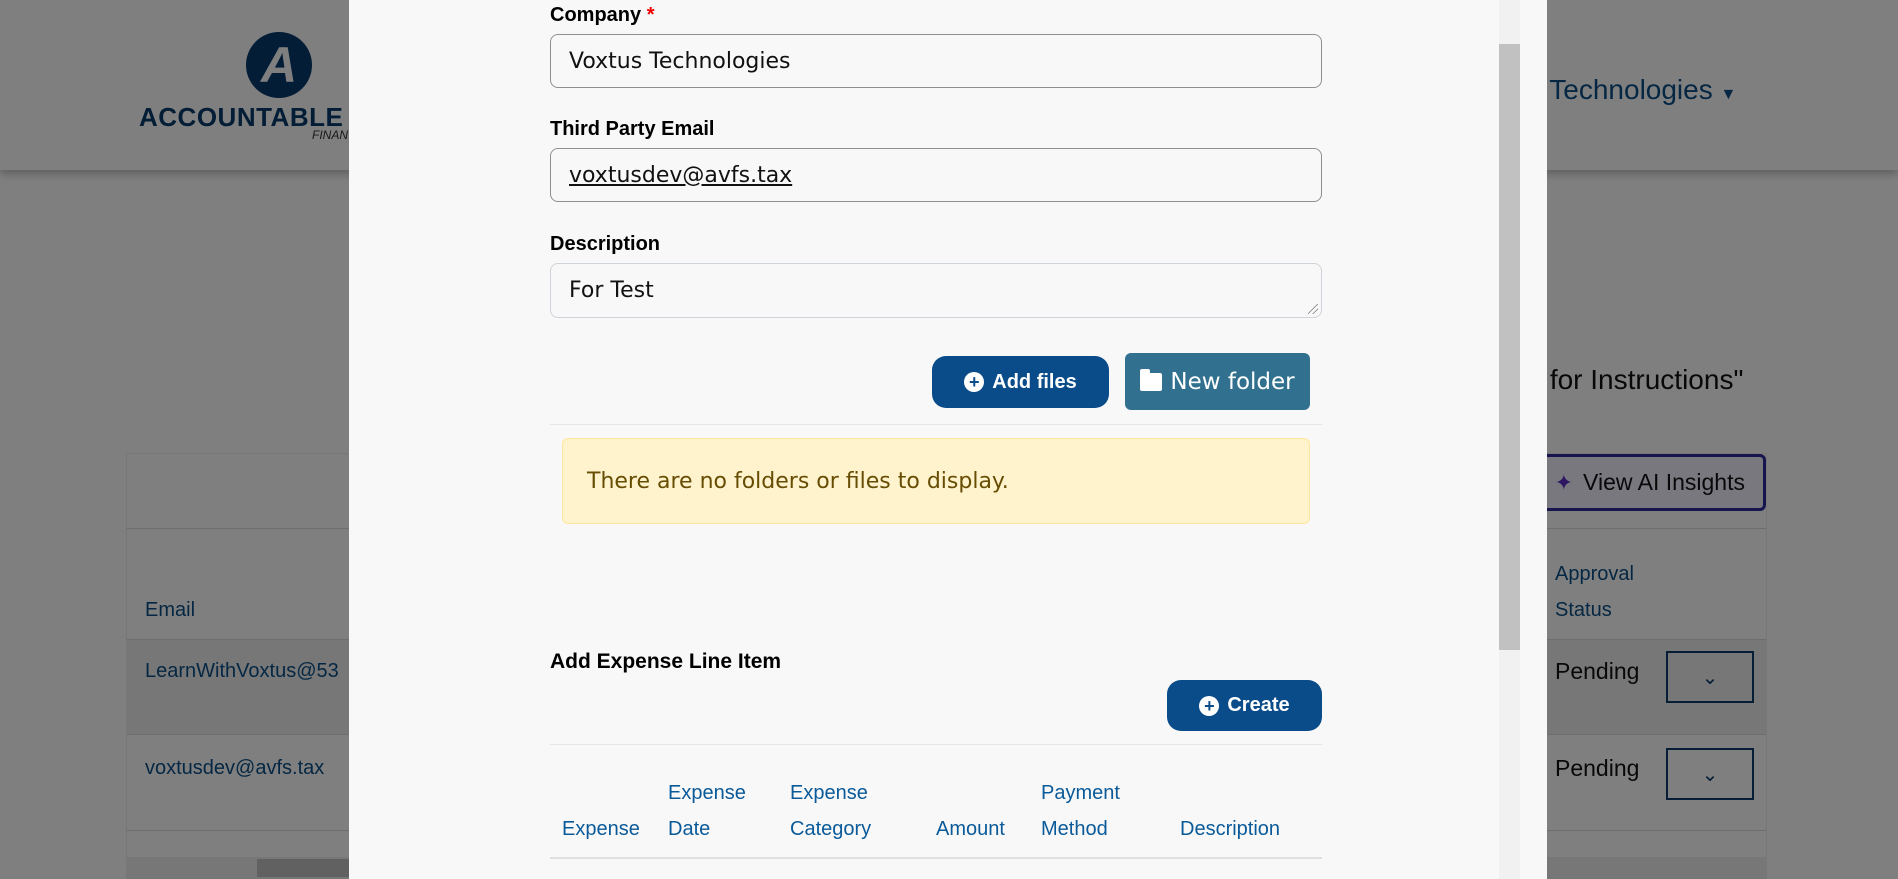 The height and width of the screenshot is (879, 1898). I want to click on third-party-email-label: Third Party Email, so click(632, 129).